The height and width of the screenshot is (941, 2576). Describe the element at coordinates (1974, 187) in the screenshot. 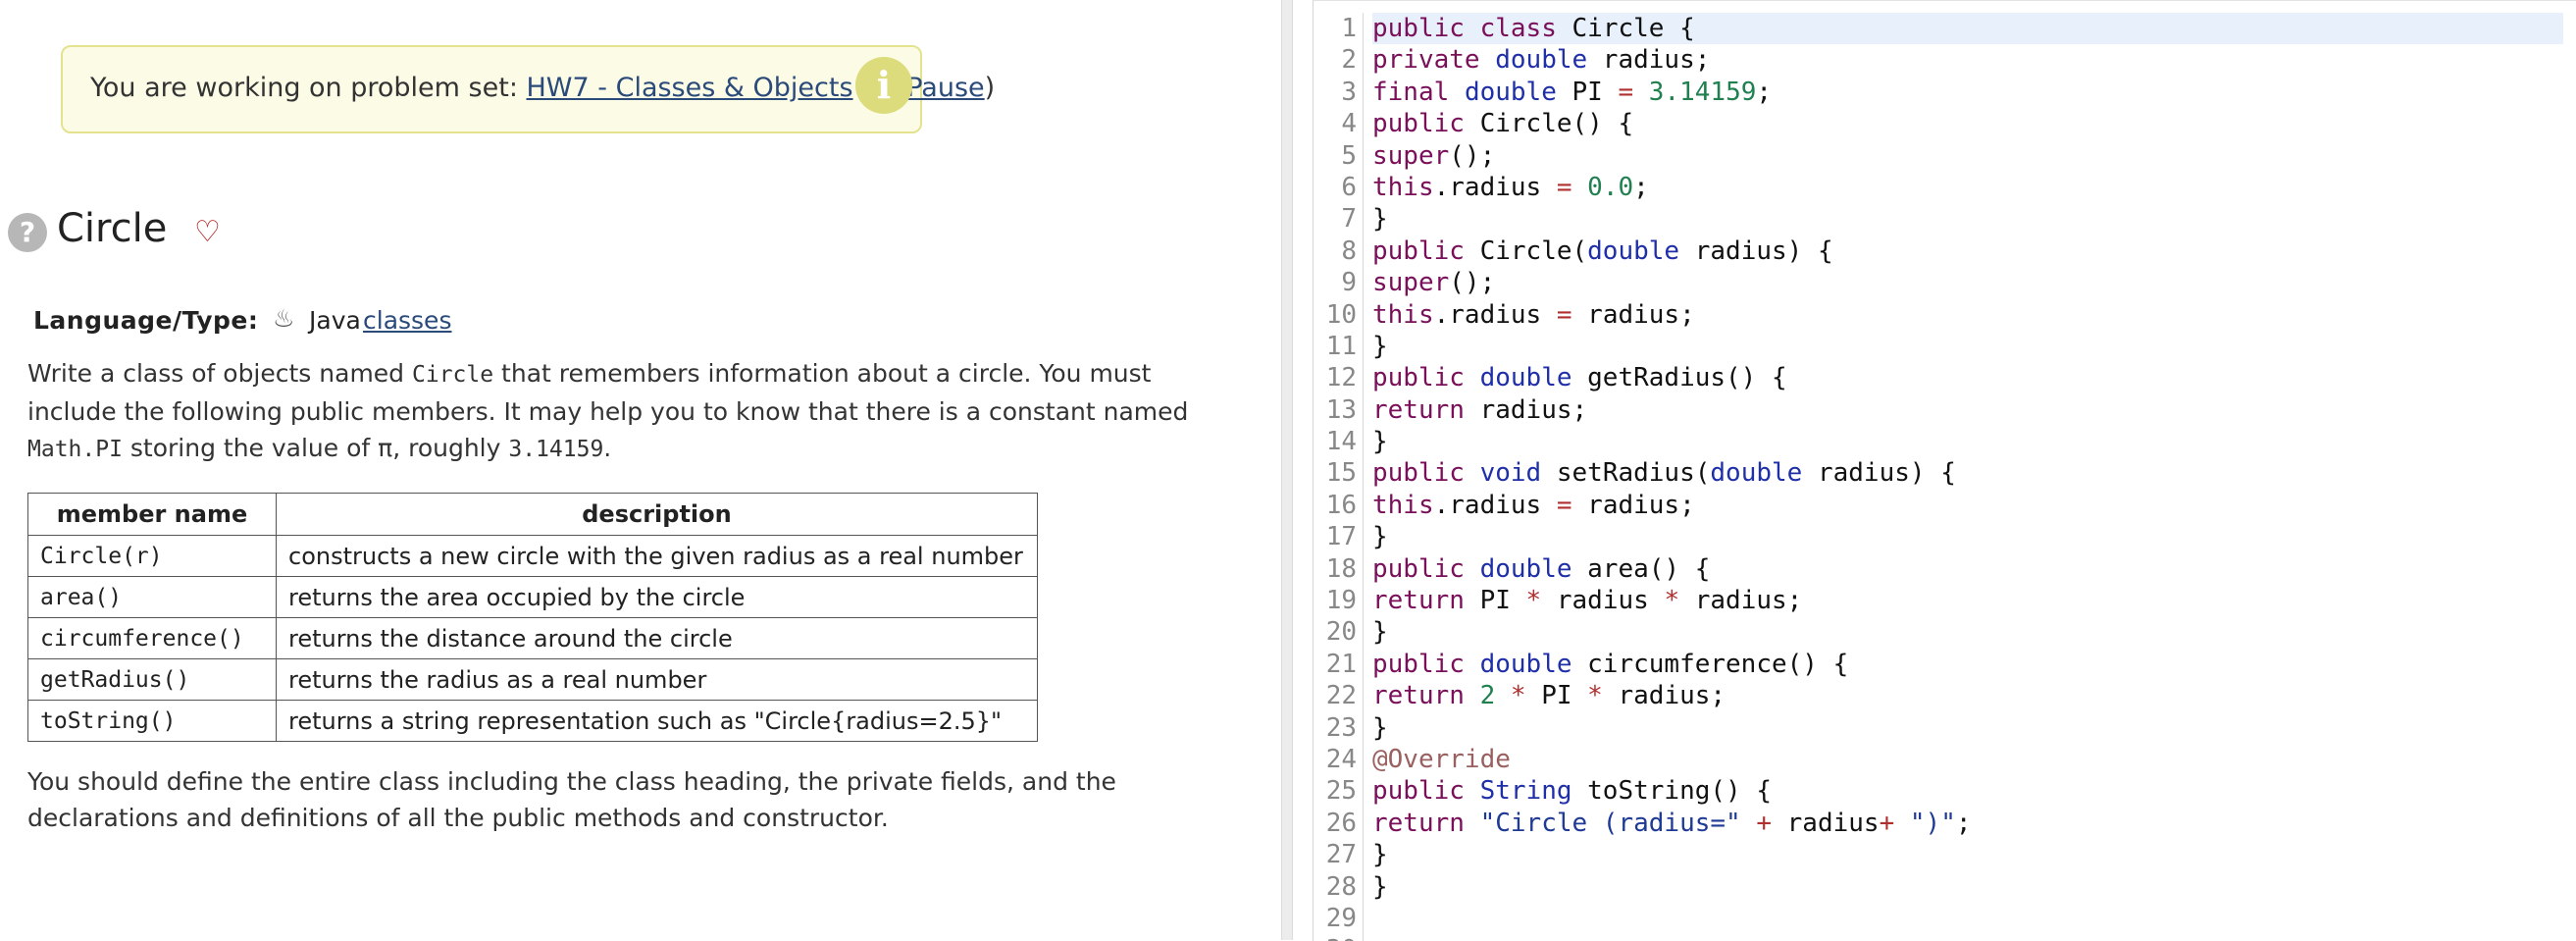

I see `code-line: this.radius = 0.0;` at that location.